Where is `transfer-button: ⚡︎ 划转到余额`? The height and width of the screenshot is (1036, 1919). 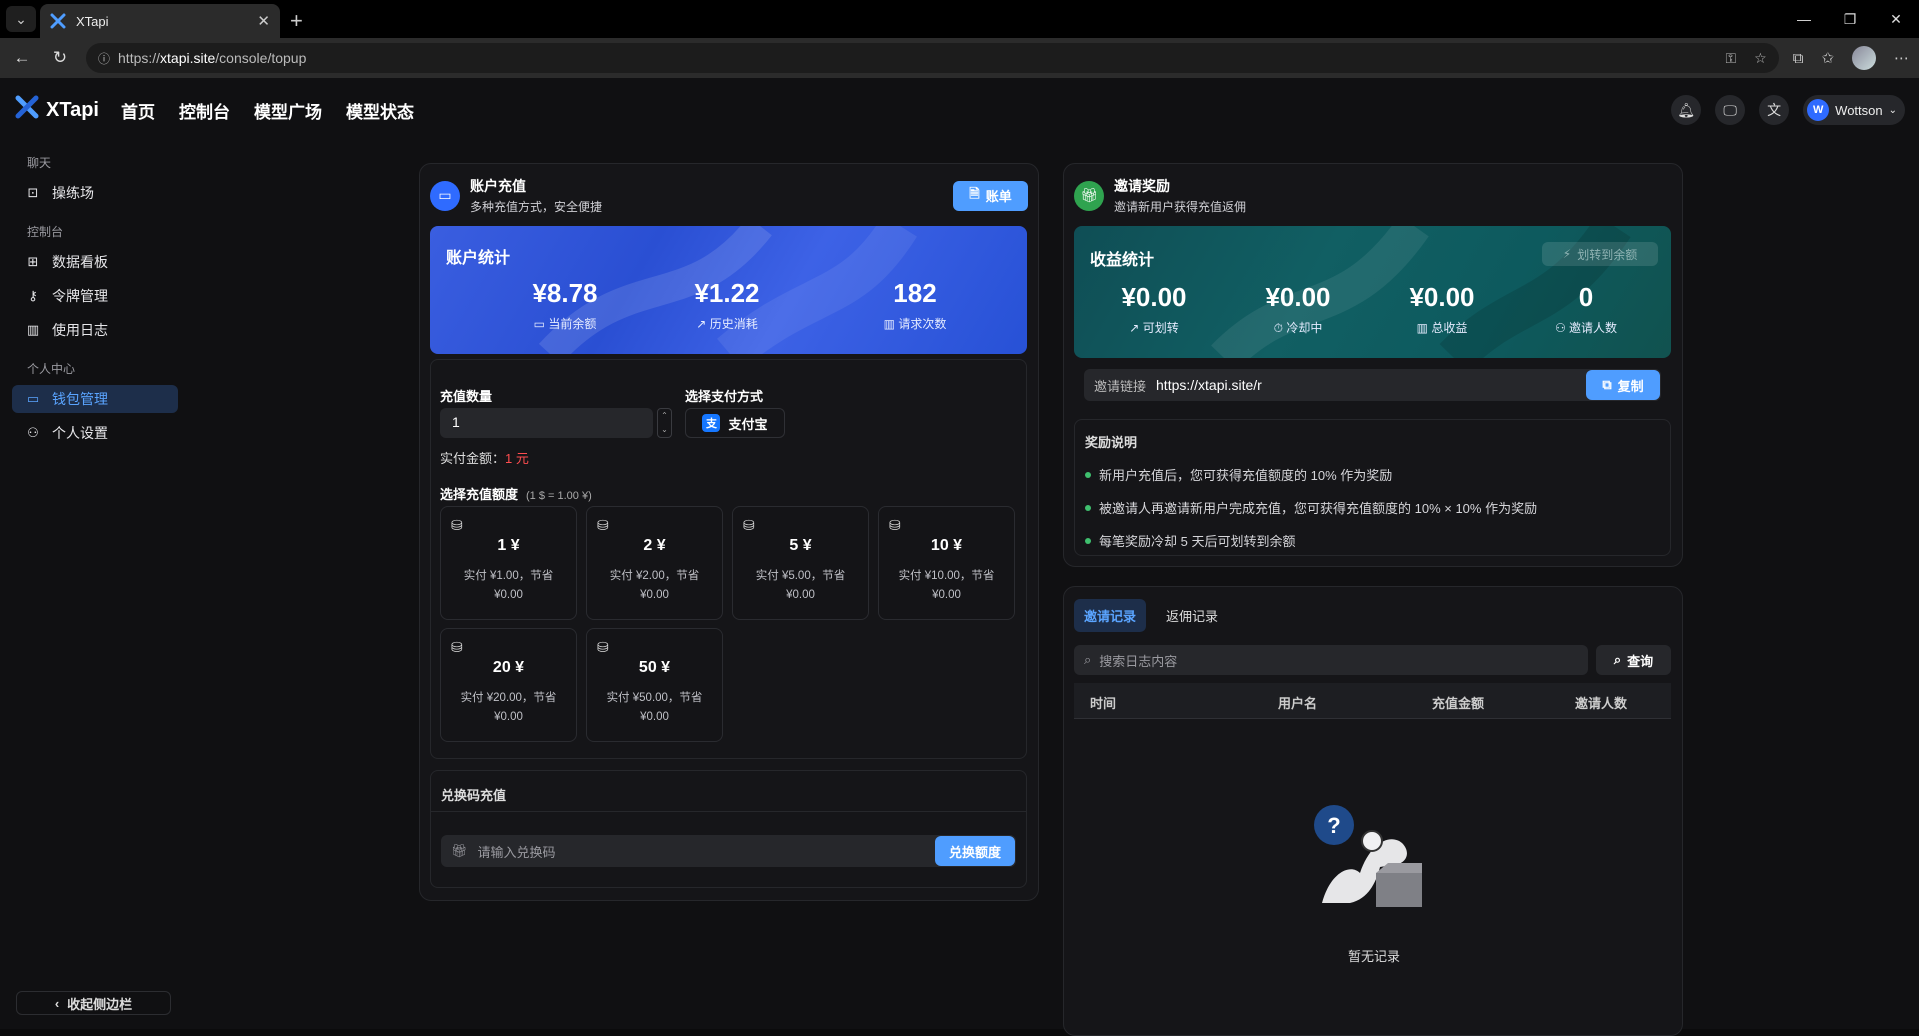
transfer-button: ⚡︎ 划转到余额 is located at coordinates (1600, 254).